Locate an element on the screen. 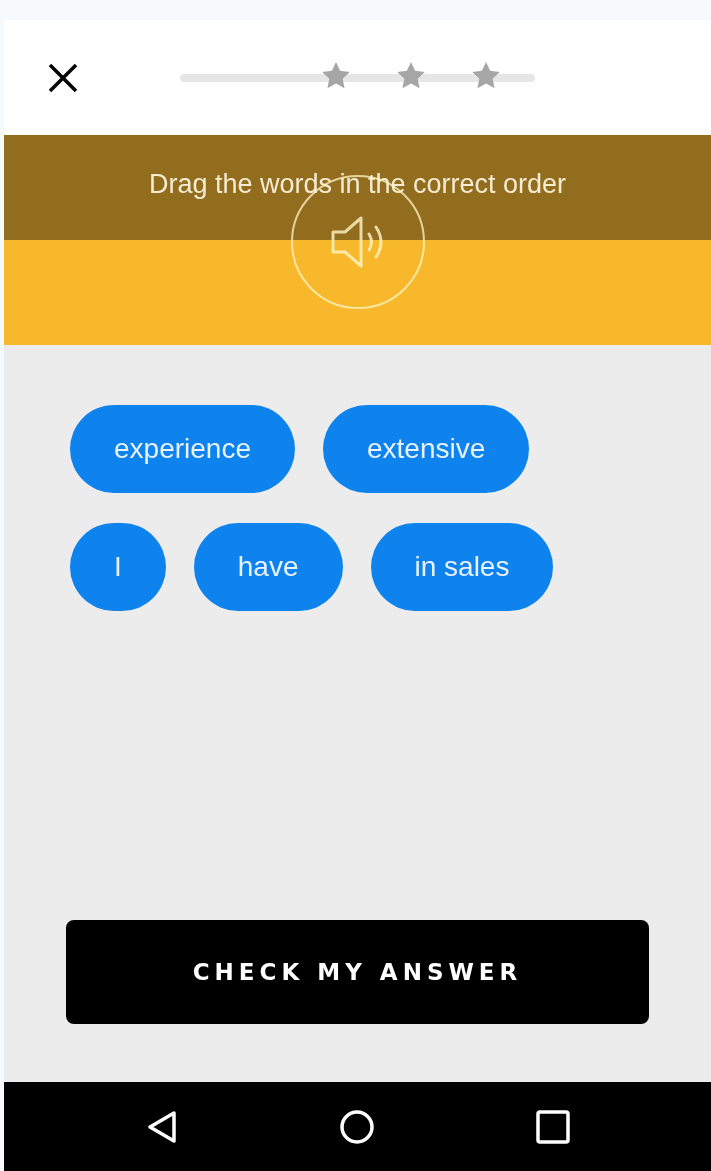 The image size is (711, 1171). home-button is located at coordinates (357, 1126).